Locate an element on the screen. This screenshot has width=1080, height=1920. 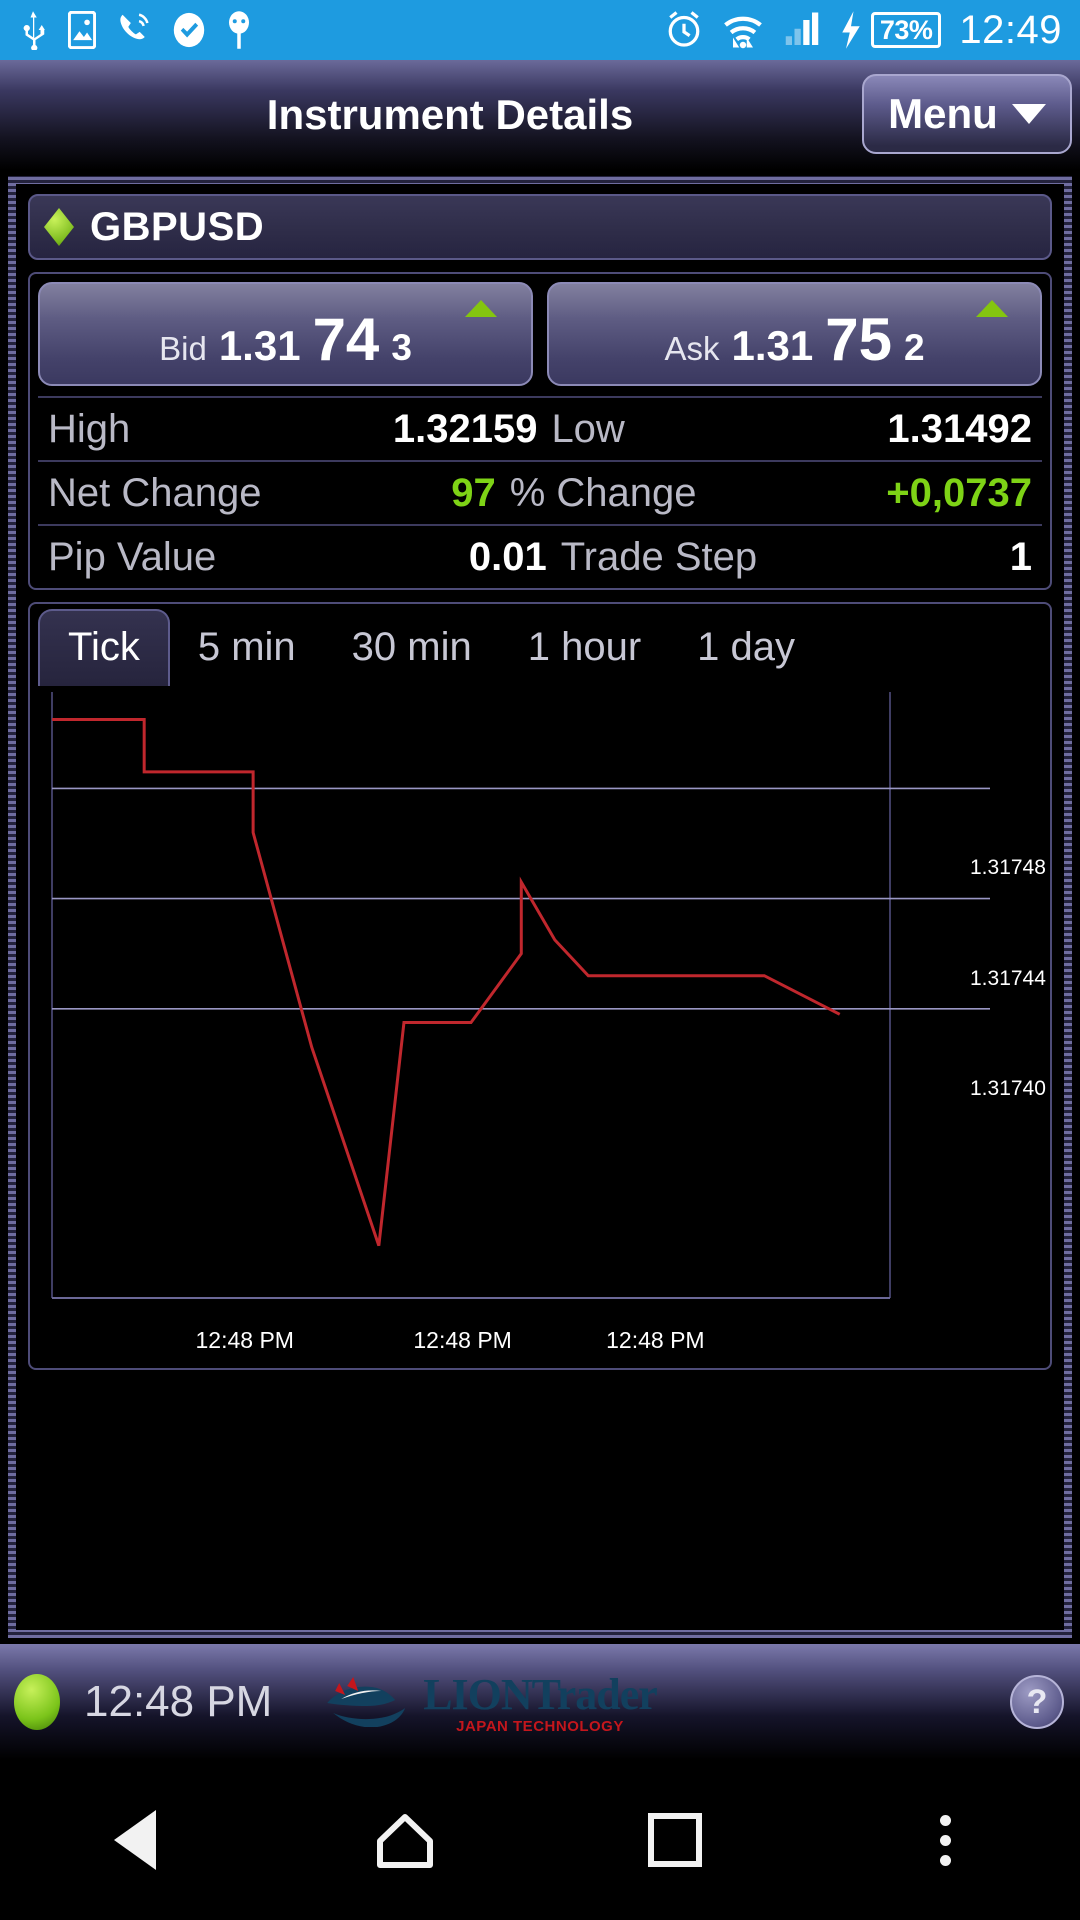
wifi-icon is located at coordinates (742, 32).